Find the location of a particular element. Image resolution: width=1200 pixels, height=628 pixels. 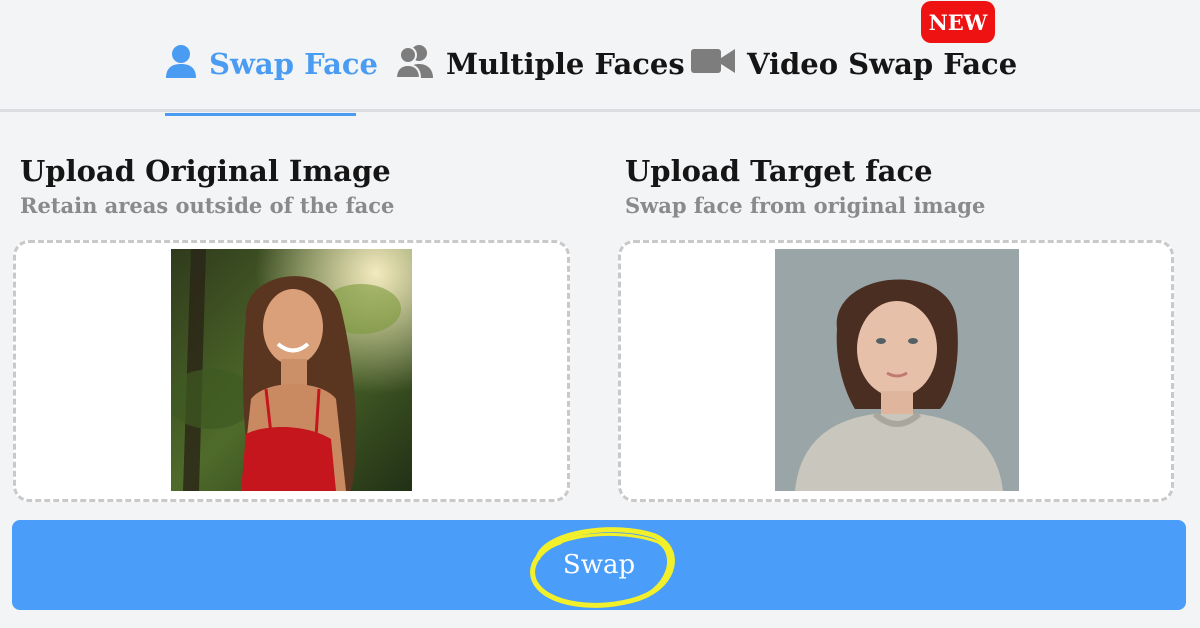

tab-swap-face: Swap Face is located at coordinates (271, 64).